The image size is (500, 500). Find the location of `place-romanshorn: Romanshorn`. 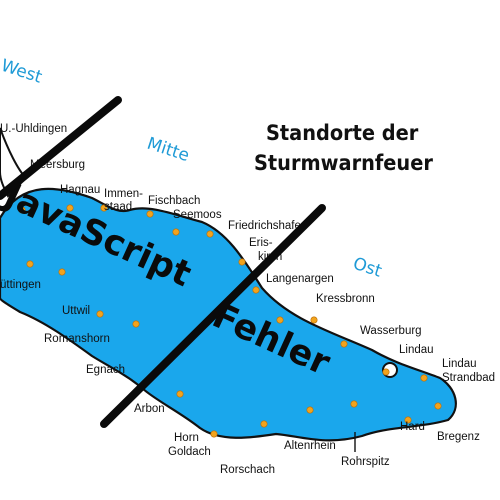

place-romanshorn: Romanshorn is located at coordinates (77, 339).